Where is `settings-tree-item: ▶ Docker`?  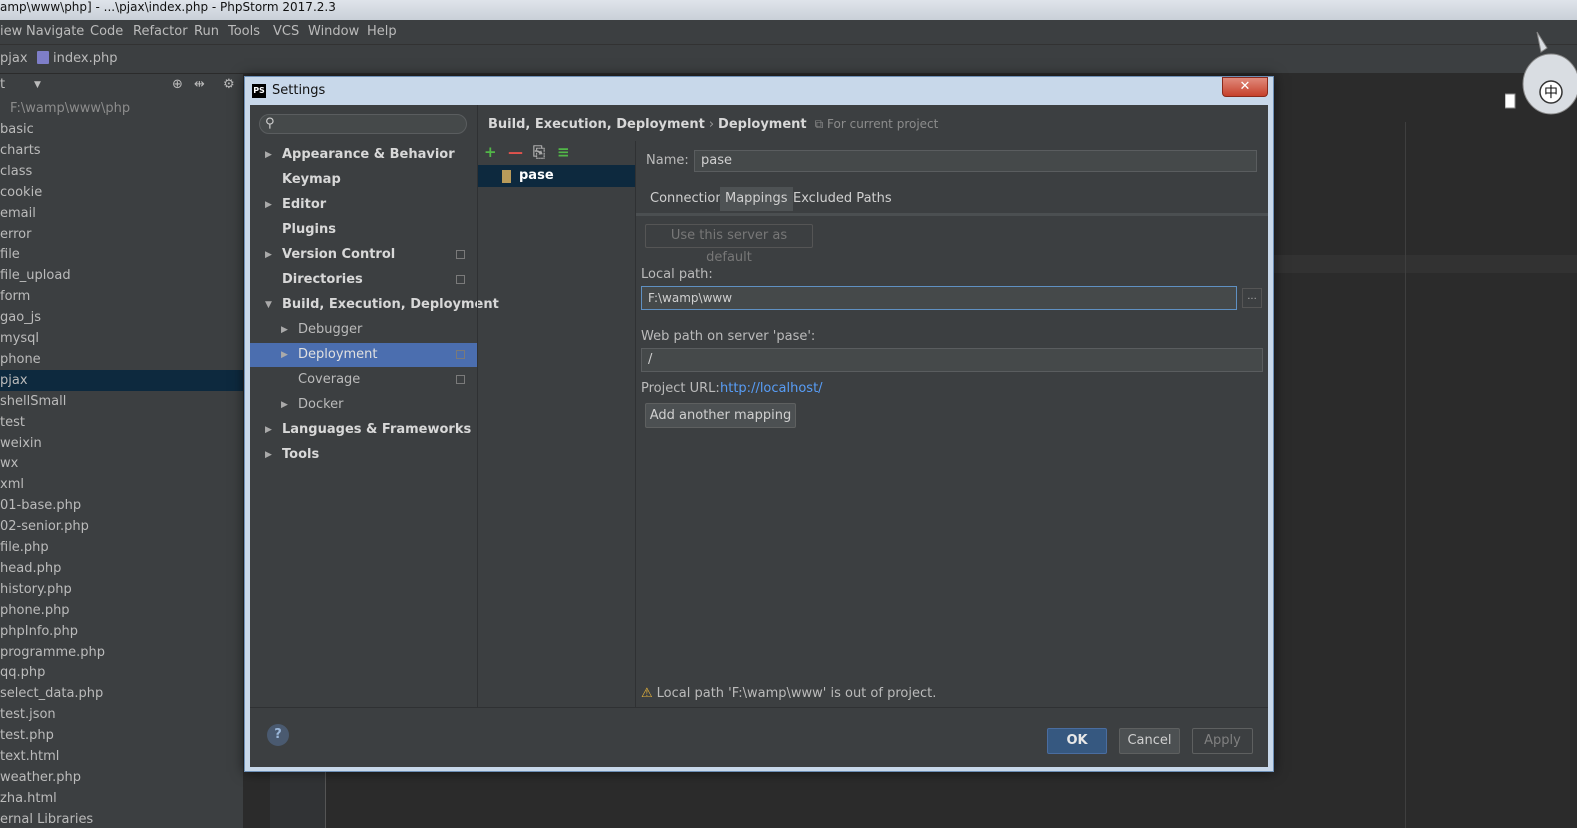 settings-tree-item: ▶ Docker is located at coordinates (363, 405).